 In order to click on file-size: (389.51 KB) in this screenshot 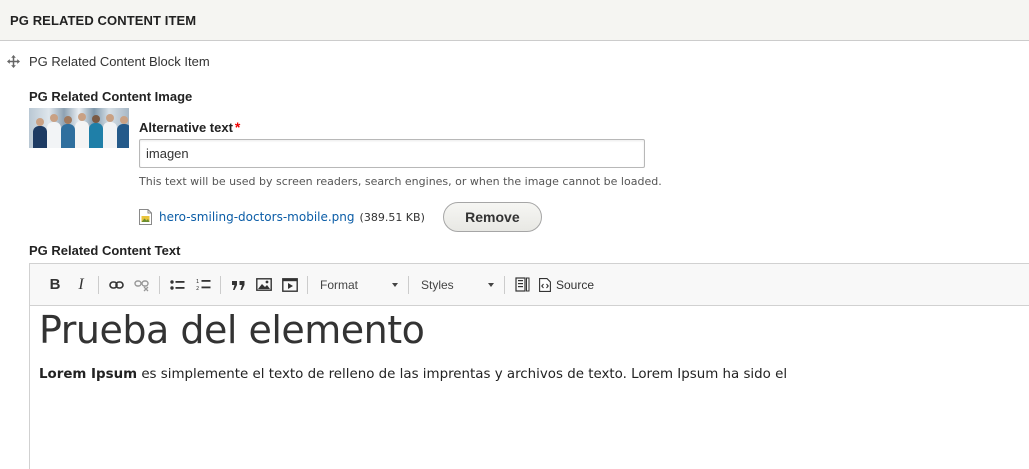, I will do `click(392, 217)`.